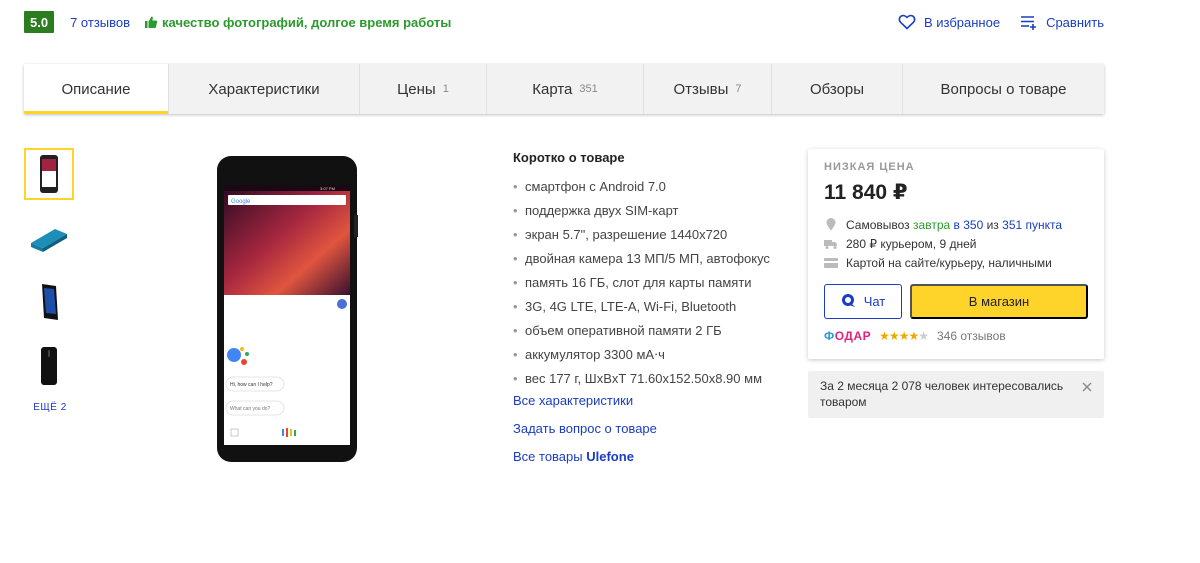  I want to click on delivery-row: 280 ₽ курьером, 9 дней, so click(956, 243).